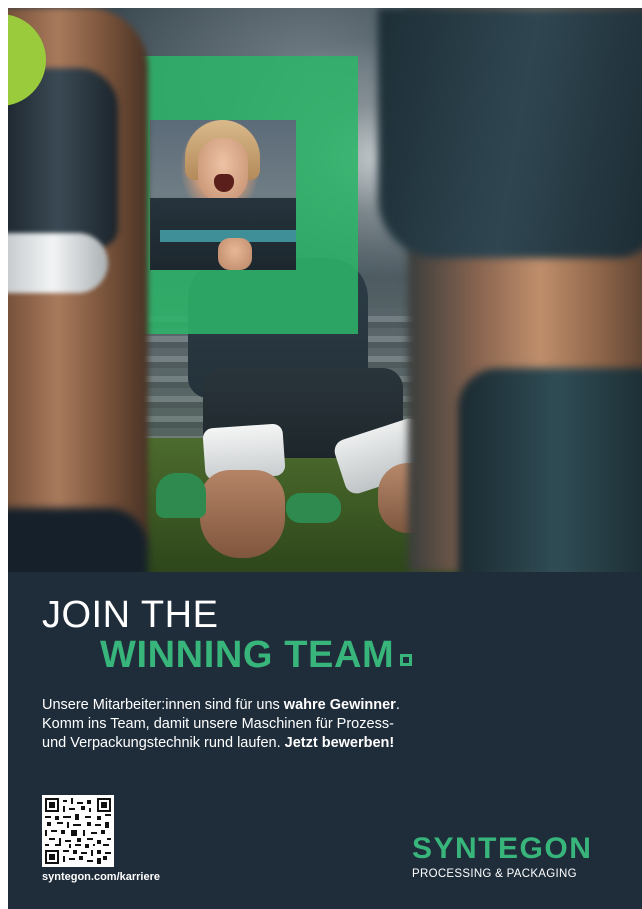 The image size is (642, 909). What do you see at coordinates (163, 743) in the screenshot?
I see `body-text-3: und Verpackungstechnik rund laufen.` at bounding box center [163, 743].